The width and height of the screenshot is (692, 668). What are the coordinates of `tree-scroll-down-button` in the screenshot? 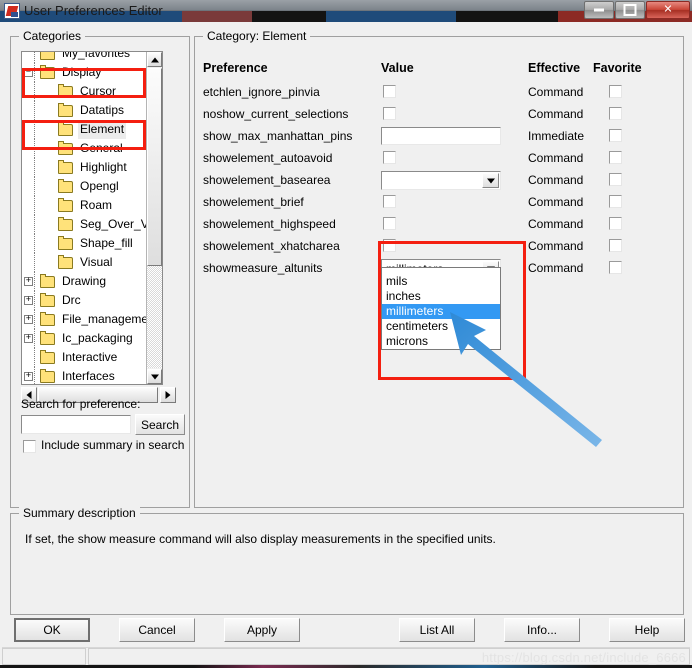 It's located at (154, 376).